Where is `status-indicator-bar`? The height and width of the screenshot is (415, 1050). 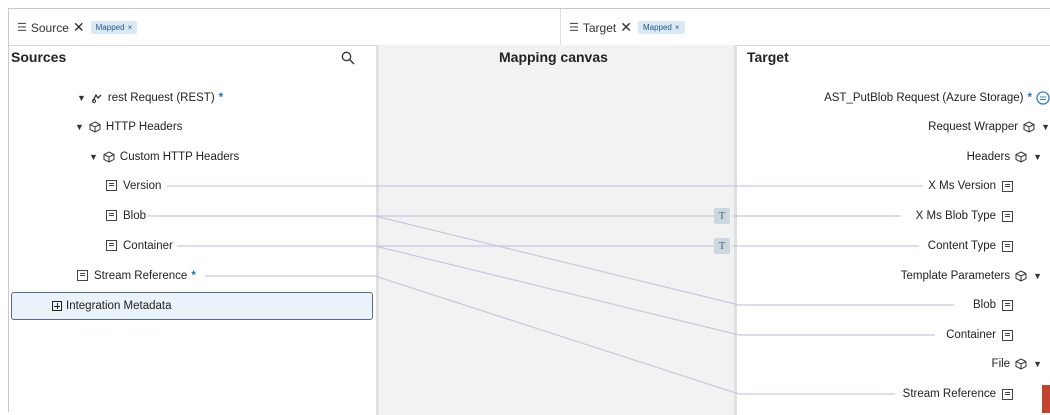 status-indicator-bar is located at coordinates (1046, 399).